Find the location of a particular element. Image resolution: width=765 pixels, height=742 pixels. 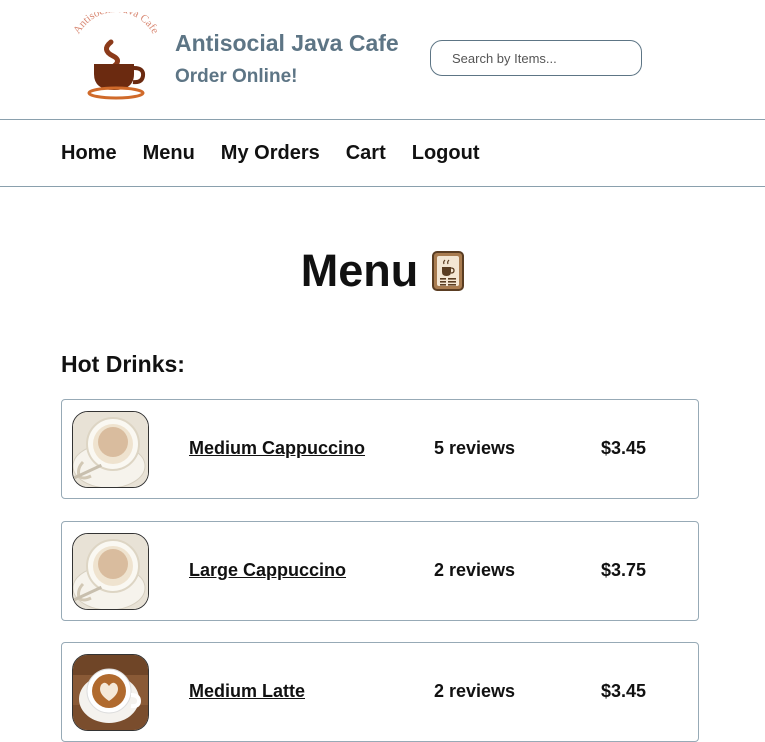

nav-my-orders: My Orders is located at coordinates (270, 153).